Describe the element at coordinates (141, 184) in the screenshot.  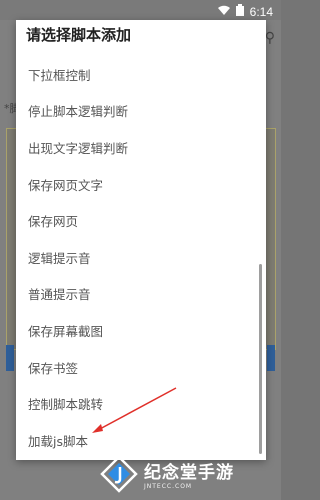
I see `list-item: 保存网页文字` at that location.